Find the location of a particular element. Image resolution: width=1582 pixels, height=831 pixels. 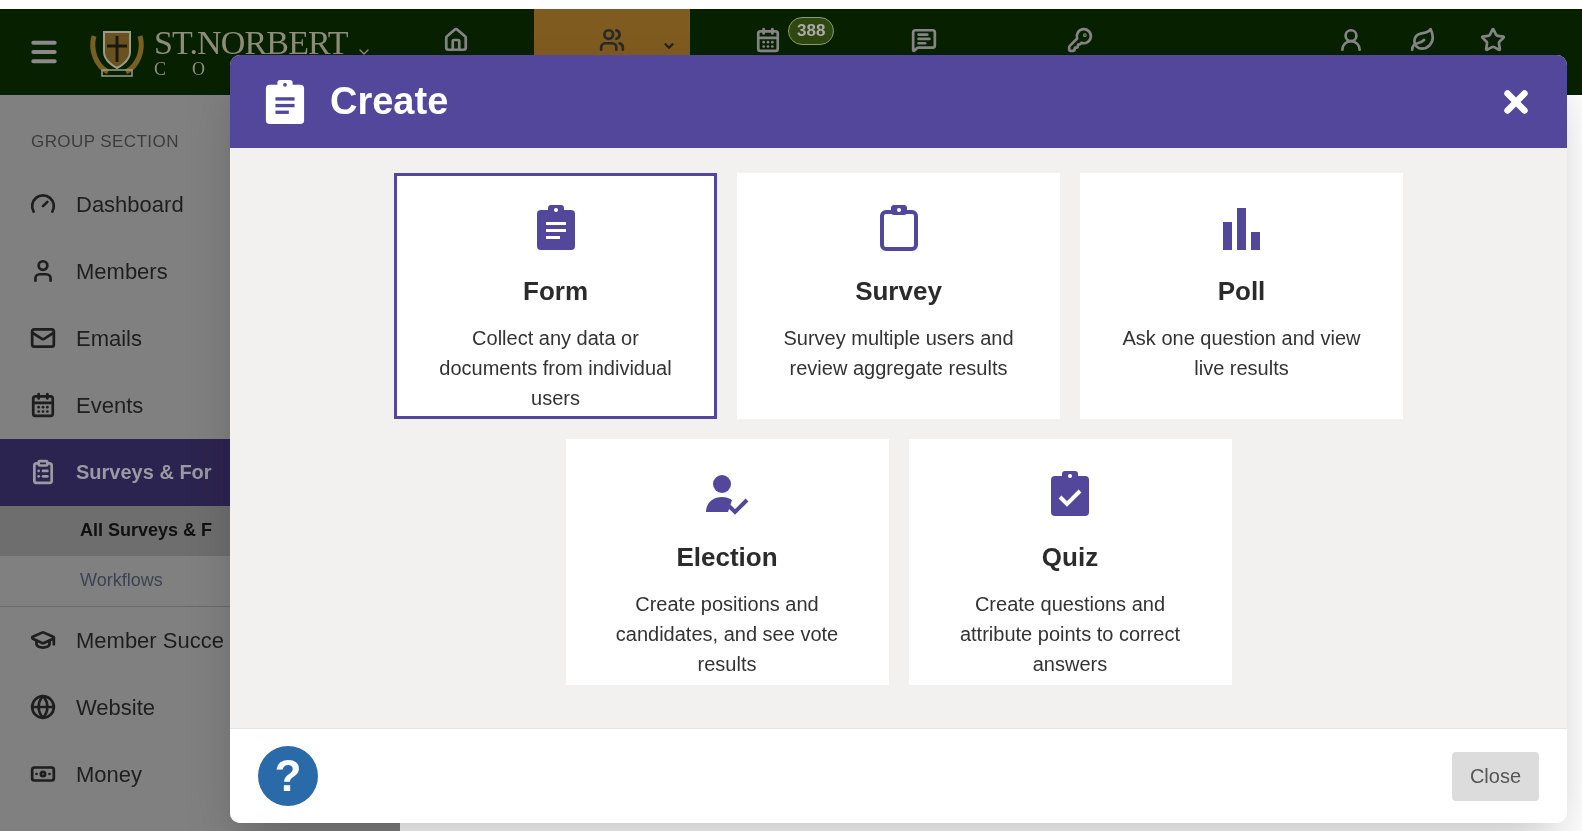

dialog-title: Create is located at coordinates (389, 101).